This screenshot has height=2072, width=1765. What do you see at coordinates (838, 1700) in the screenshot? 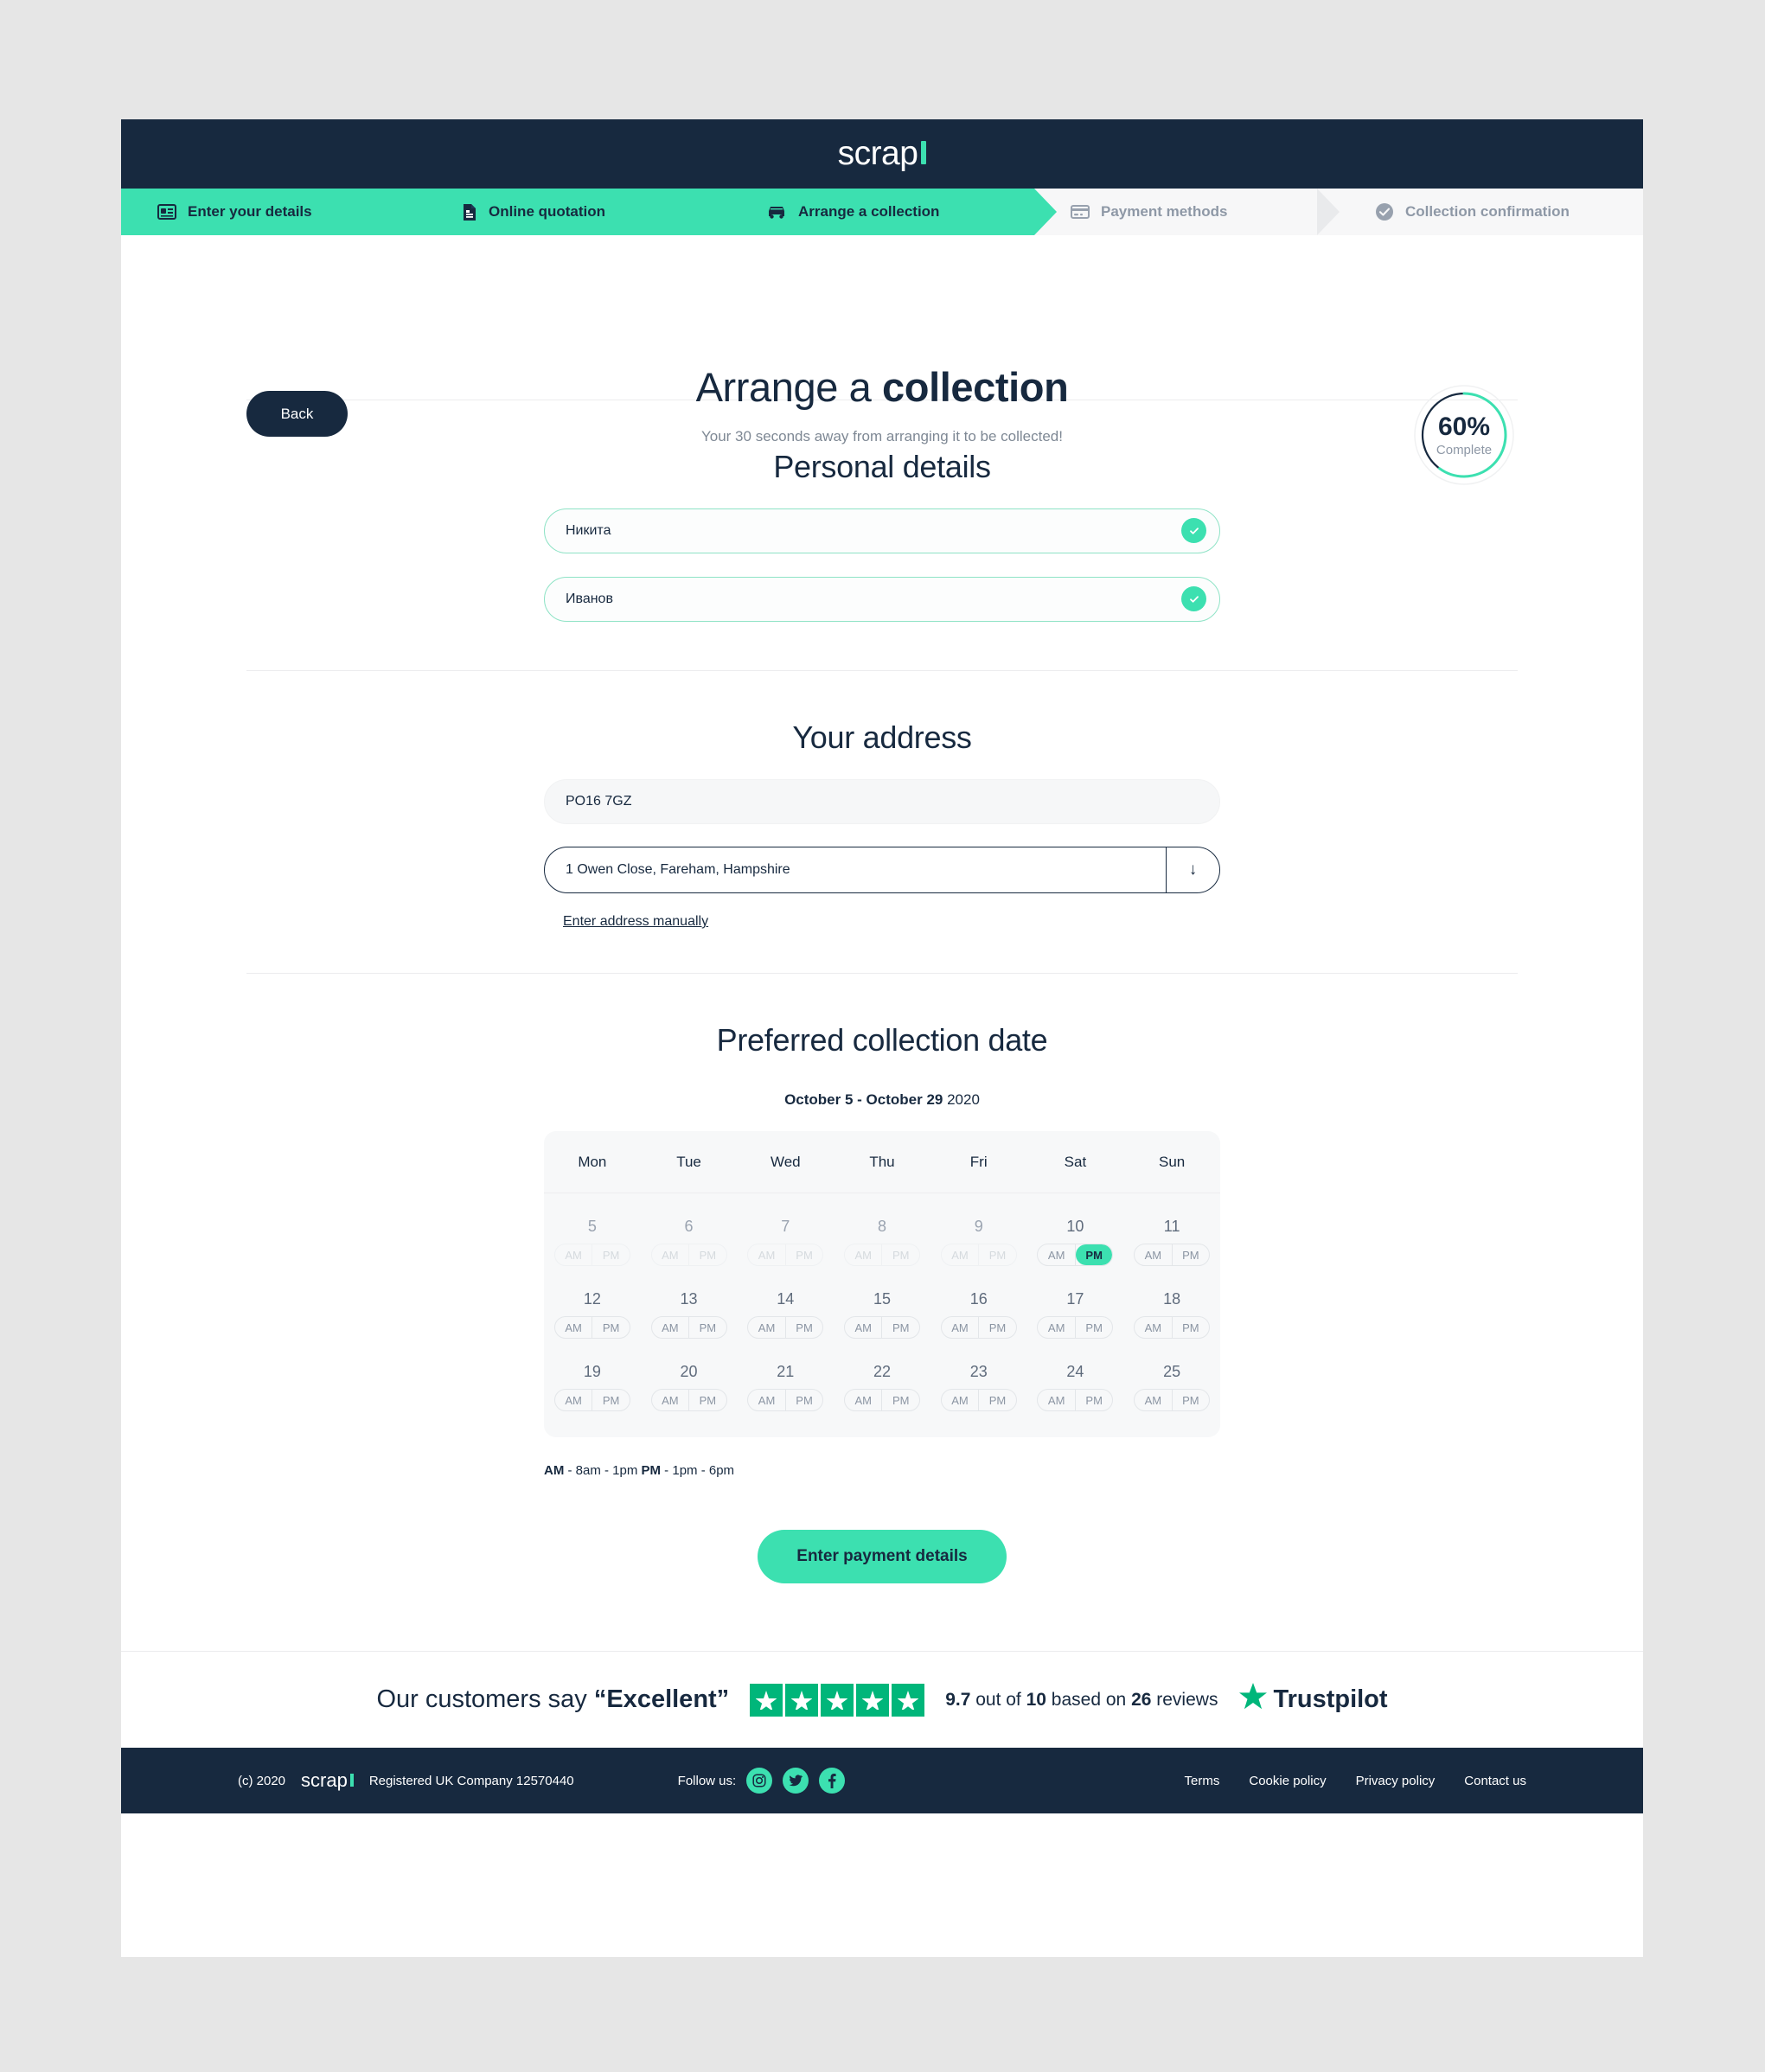
I see `trustpilot-stars` at bounding box center [838, 1700].